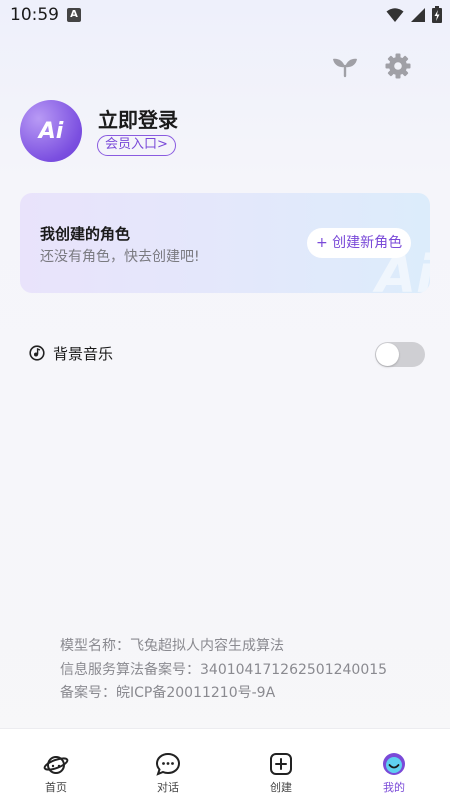 This screenshot has width=450, height=800. Describe the element at coordinates (395, 14) in the screenshot. I see `wifi-icon` at that location.